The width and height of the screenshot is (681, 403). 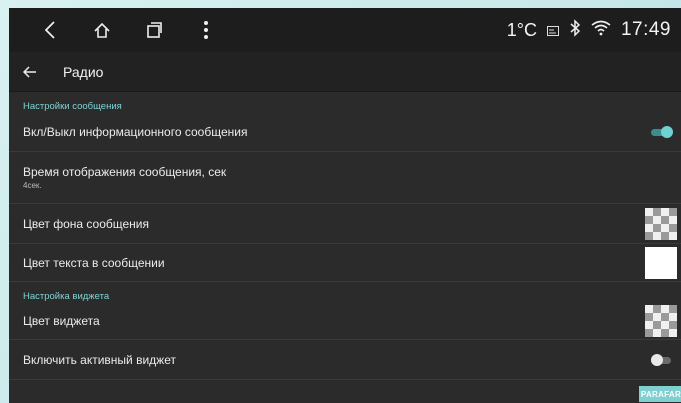 What do you see at coordinates (552, 30) in the screenshot?
I see `cast-icon` at bounding box center [552, 30].